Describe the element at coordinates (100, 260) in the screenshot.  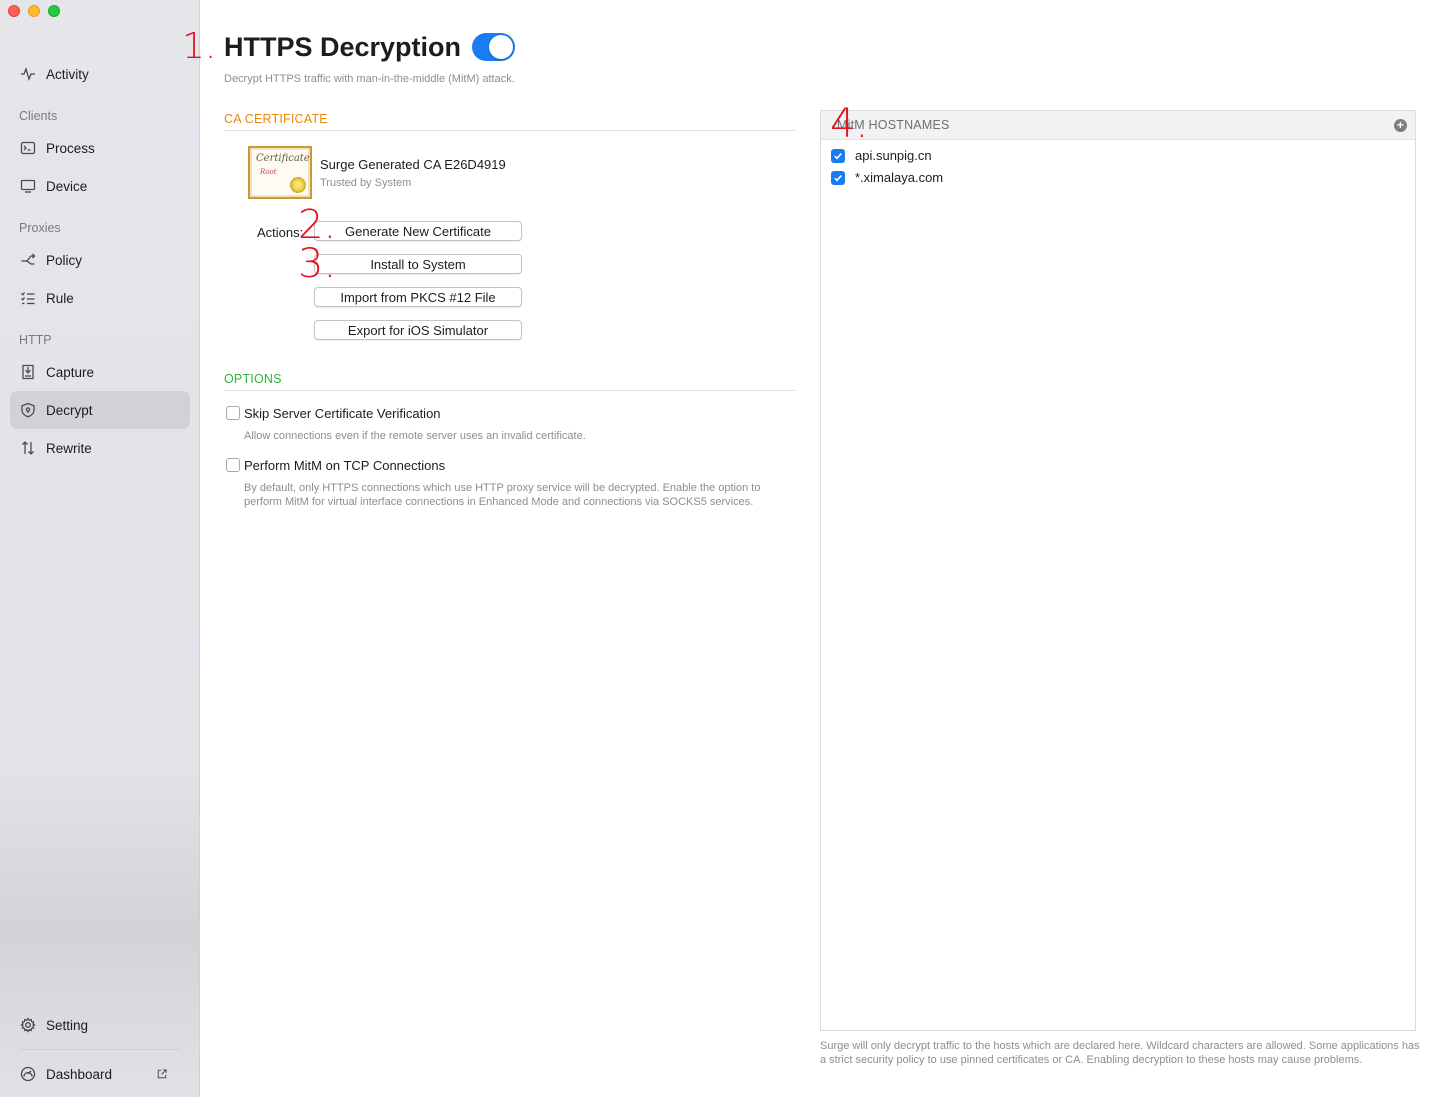
I see `sidebar-item-policy: Policy` at that location.